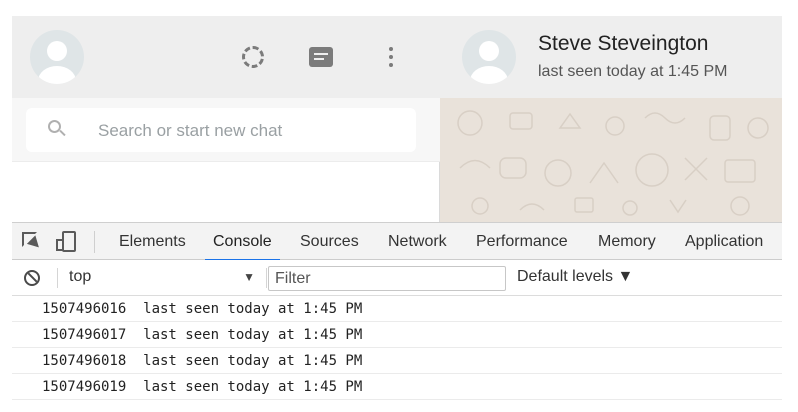 The image size is (798, 412). What do you see at coordinates (724, 241) in the screenshot?
I see `tab-application: Application` at bounding box center [724, 241].